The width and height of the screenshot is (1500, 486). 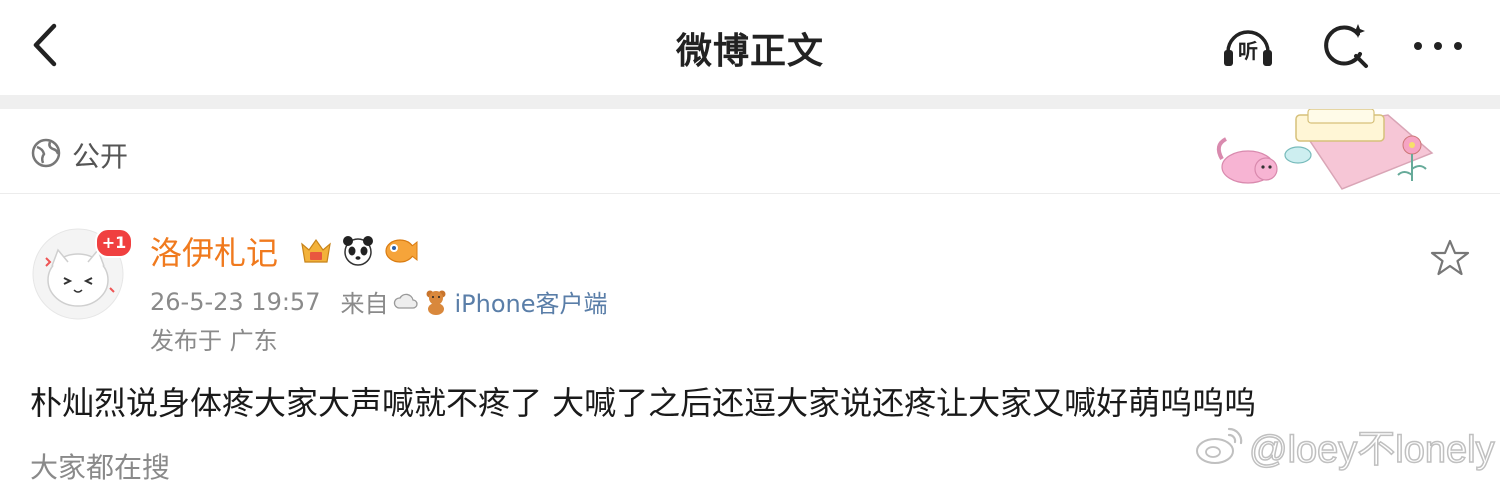 I want to click on crown-badge-icon, so click(x=316, y=250).